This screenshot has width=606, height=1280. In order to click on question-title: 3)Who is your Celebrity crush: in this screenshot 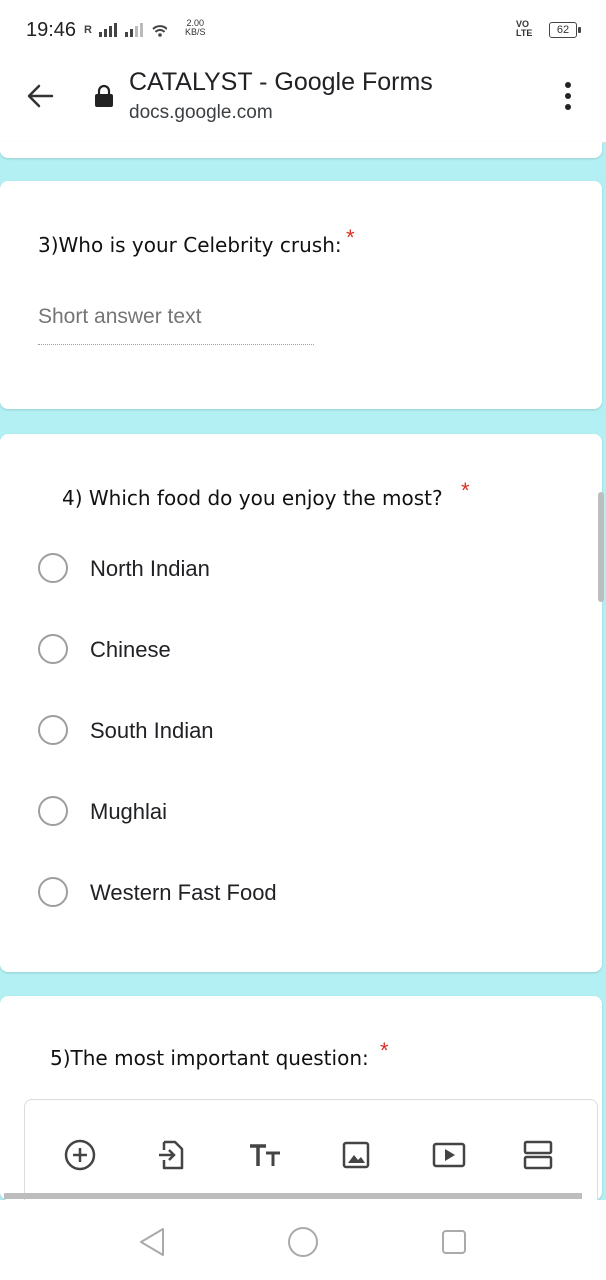, I will do `click(190, 245)`.